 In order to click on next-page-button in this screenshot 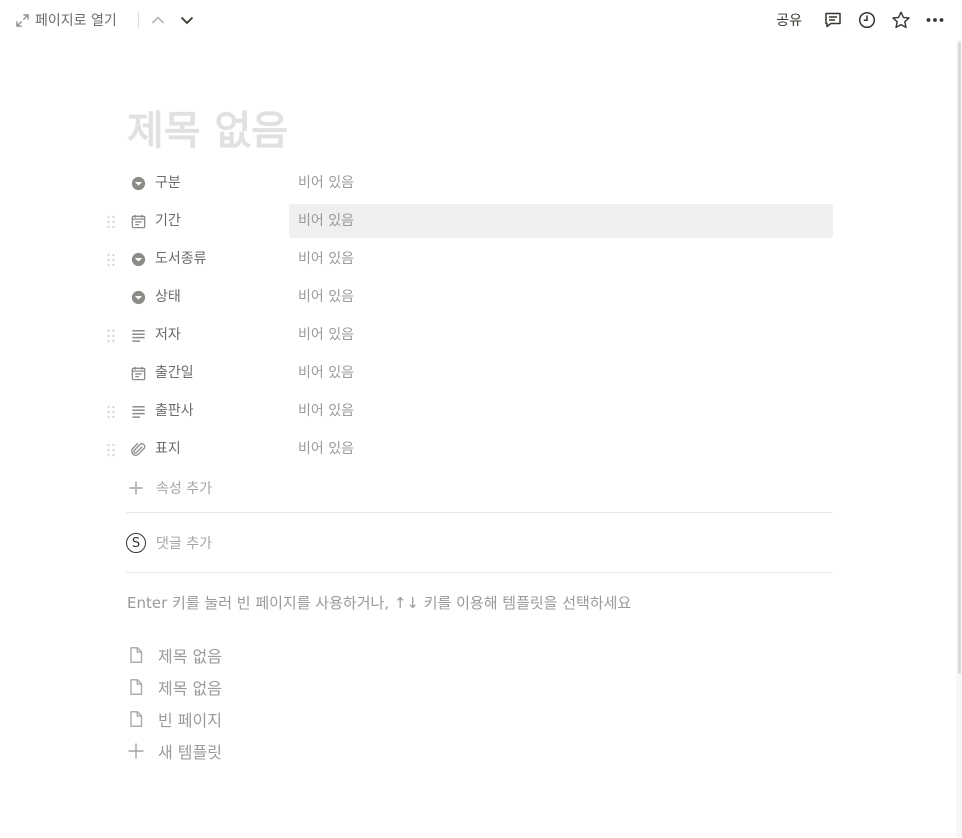, I will do `click(187, 20)`.